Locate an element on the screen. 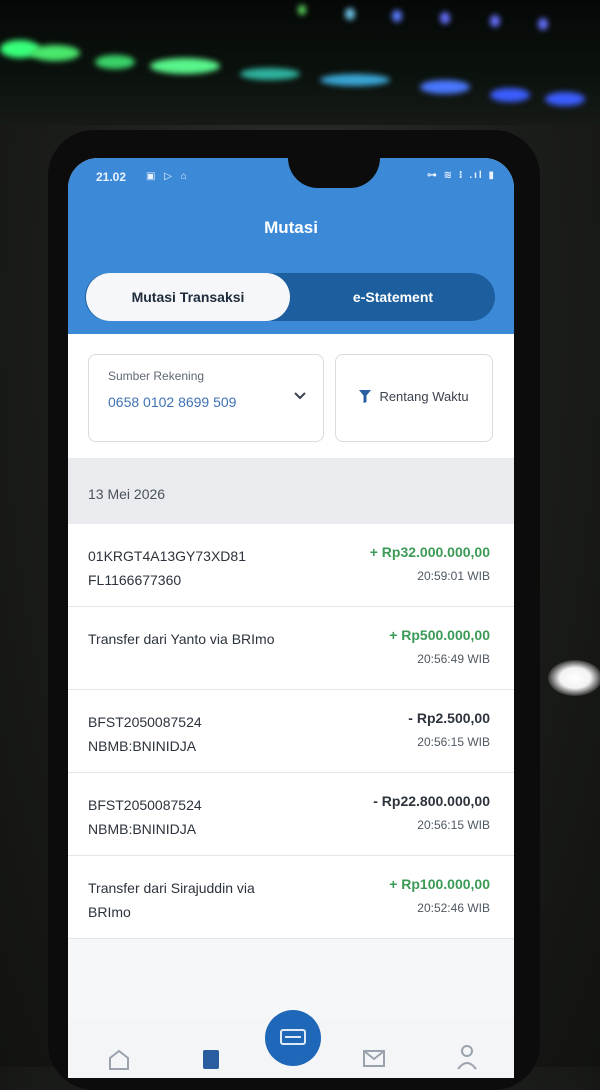 The image size is (600, 1090). transaction-amount: + Rp500.000,00 is located at coordinates (439, 635).